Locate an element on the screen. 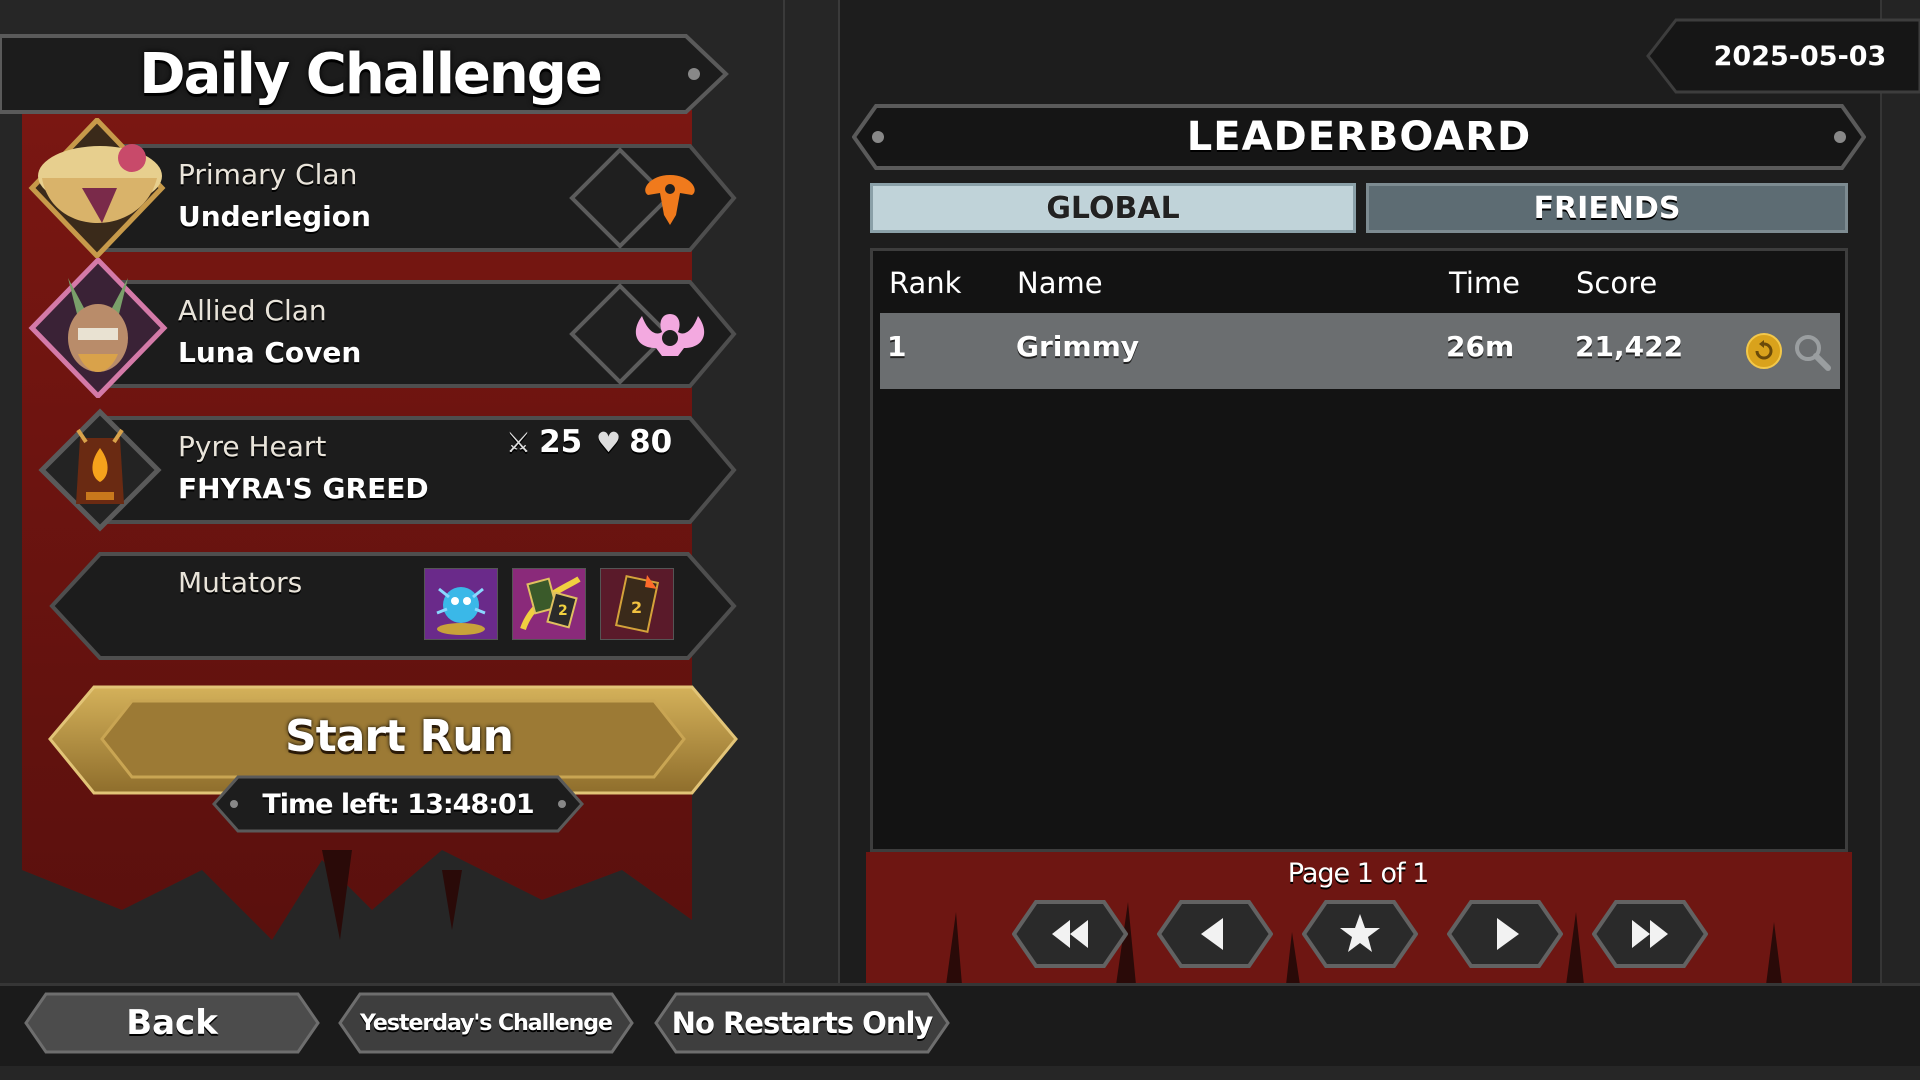  primary-clan-label: Primary Clan is located at coordinates (268, 174).